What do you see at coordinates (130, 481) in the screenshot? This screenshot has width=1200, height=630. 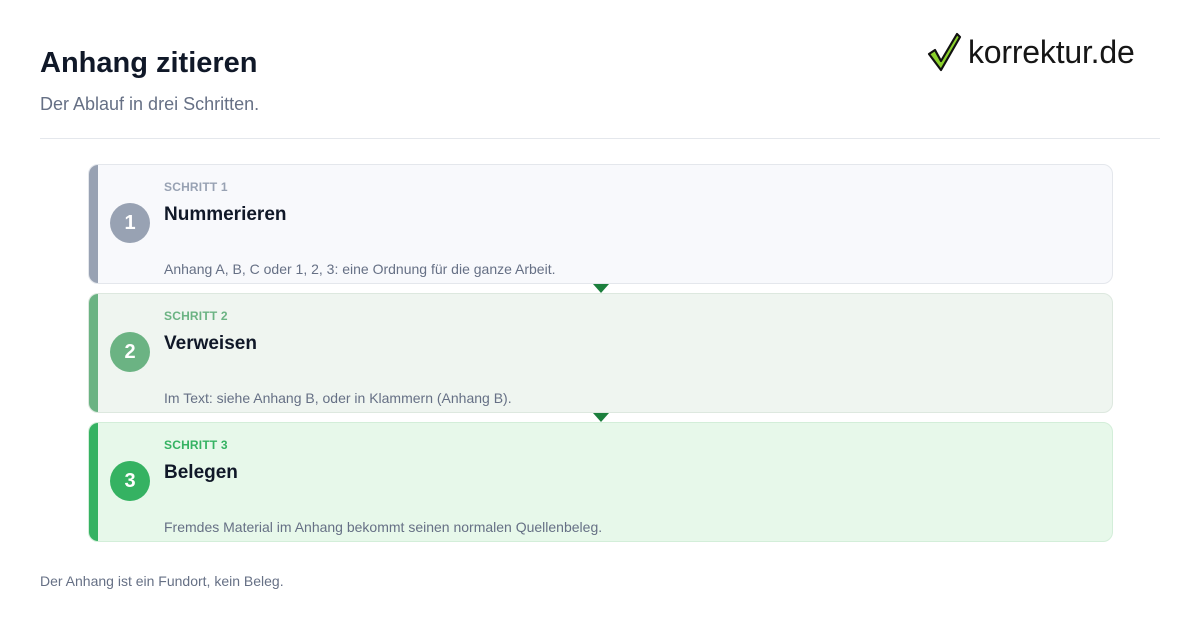 I see `step-number-badge: 3` at bounding box center [130, 481].